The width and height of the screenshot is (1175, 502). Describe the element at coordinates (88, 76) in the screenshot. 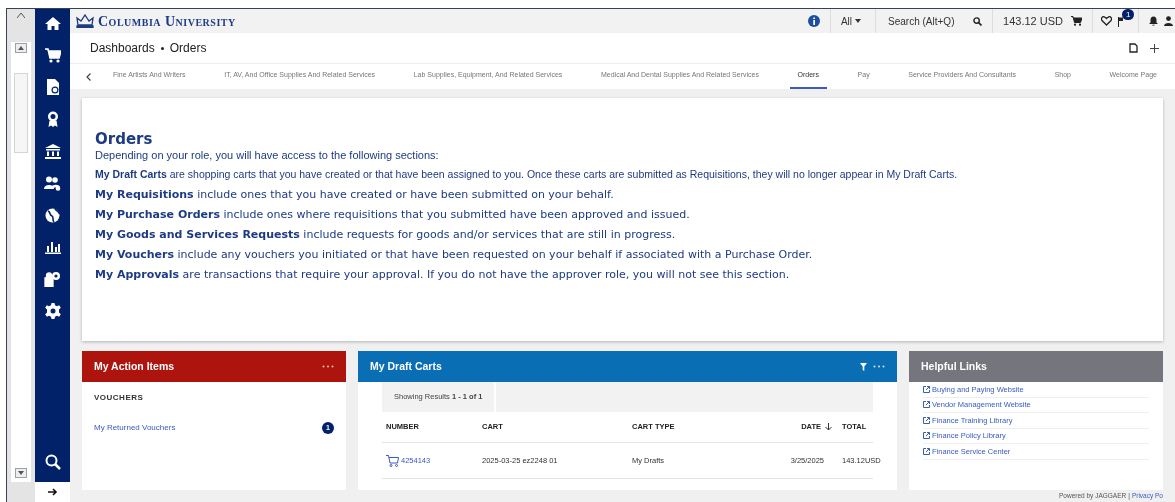

I see `tabs-back-icon` at that location.